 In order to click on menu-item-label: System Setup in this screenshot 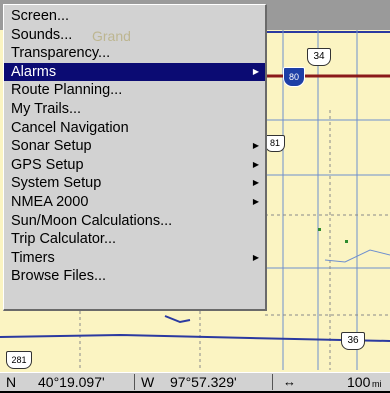, I will do `click(56, 183)`.